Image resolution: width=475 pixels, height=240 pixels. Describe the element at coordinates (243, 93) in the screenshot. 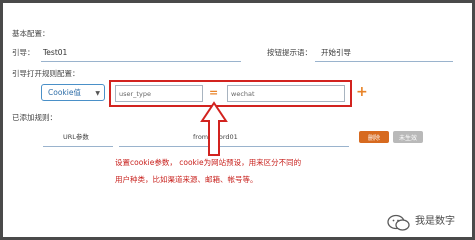

I see `rule-value-text: wechat` at that location.